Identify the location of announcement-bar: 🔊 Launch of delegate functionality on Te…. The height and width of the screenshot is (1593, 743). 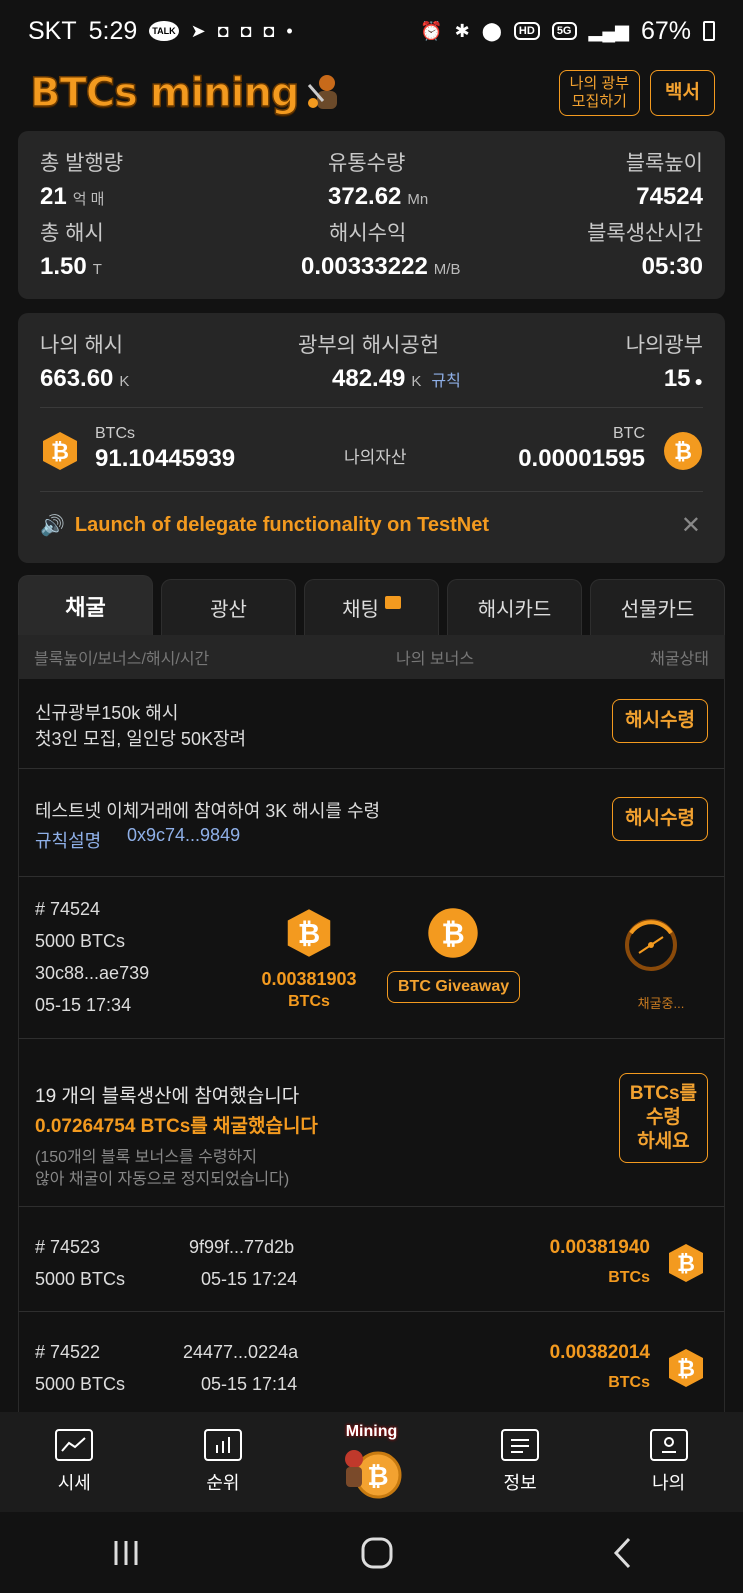
(264, 525).